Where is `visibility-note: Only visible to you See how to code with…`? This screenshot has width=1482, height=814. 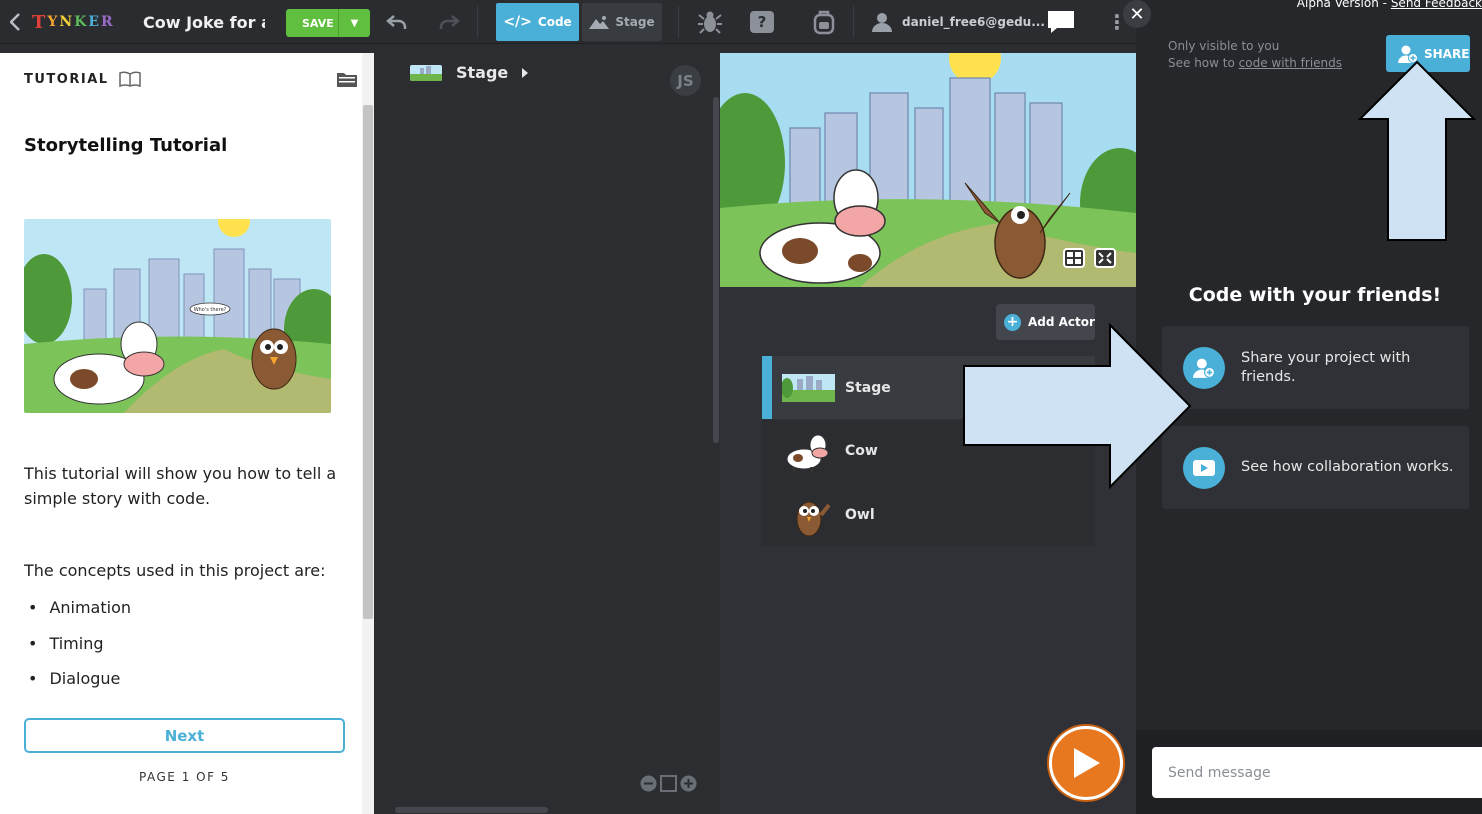 visibility-note: Only visible to you See how to code with… is located at coordinates (1255, 55).